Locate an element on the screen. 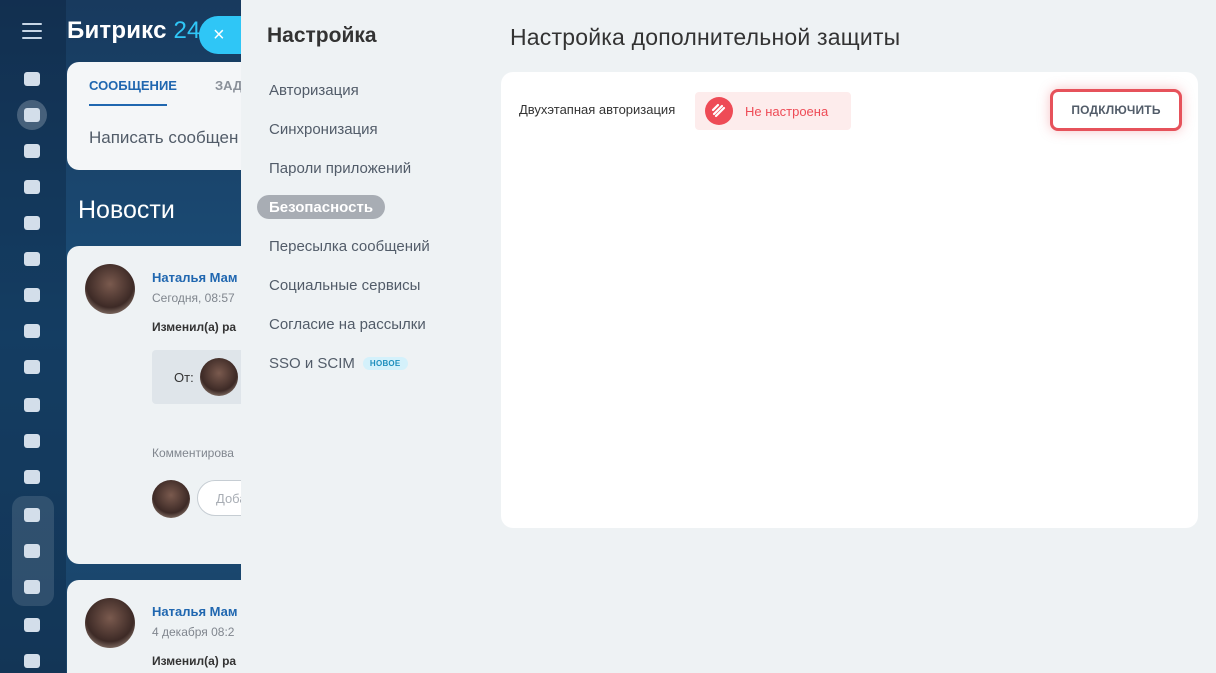 This screenshot has width=1216, height=673. nav-company-icon is located at coordinates (32, 625).